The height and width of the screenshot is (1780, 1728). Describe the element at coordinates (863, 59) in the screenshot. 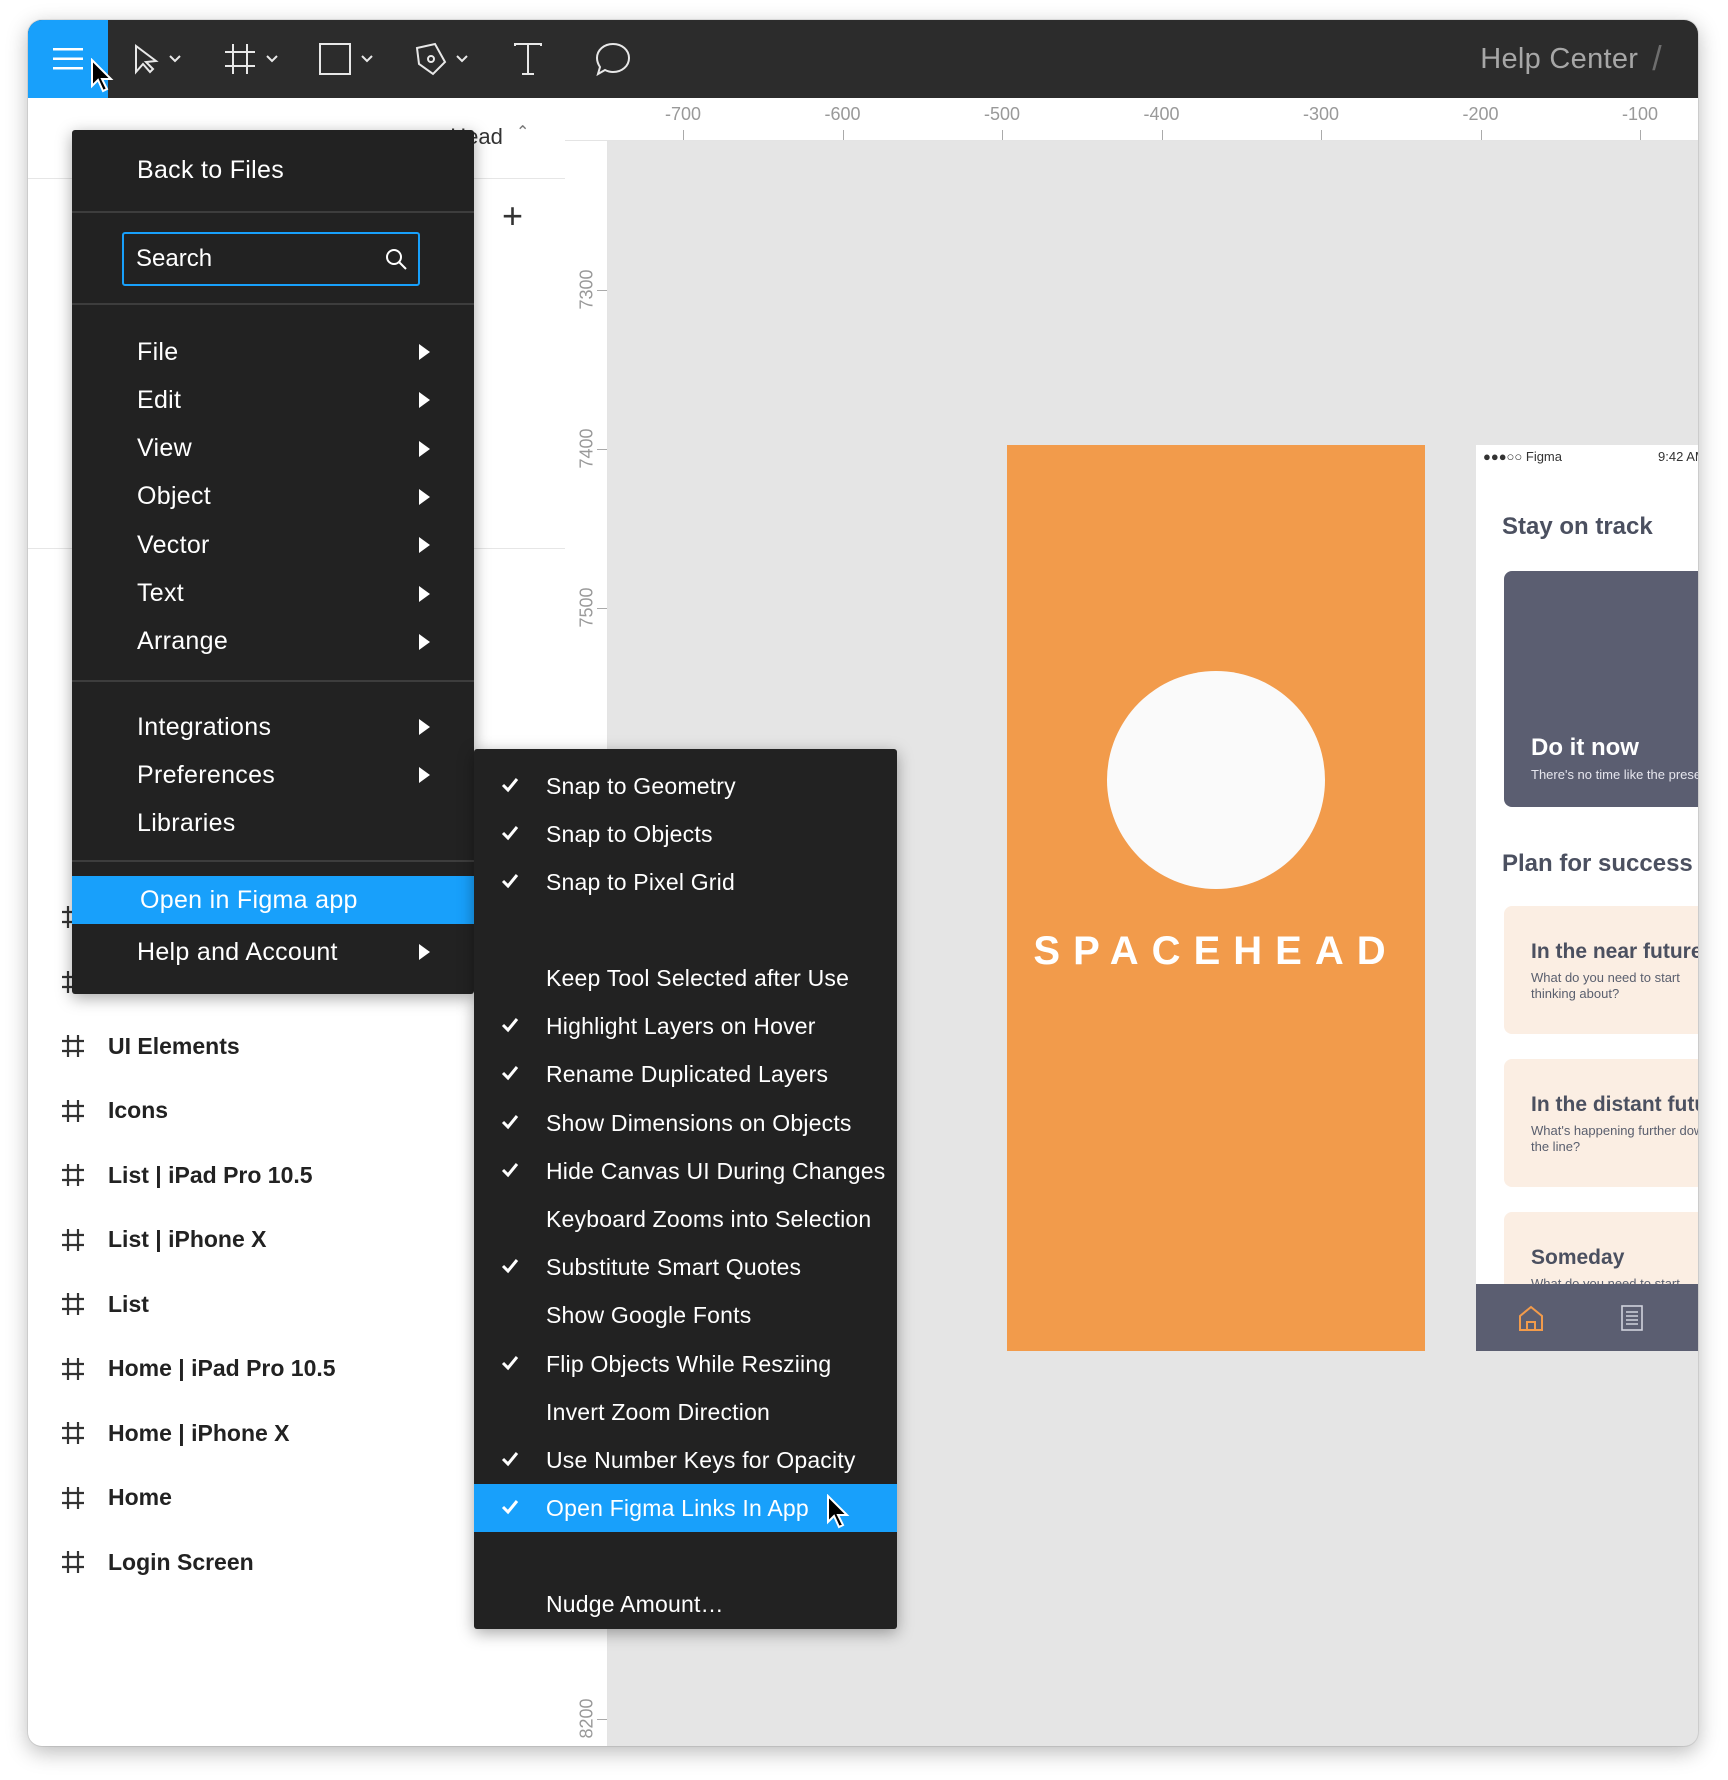

I see `toolbar: Help Center /` at that location.